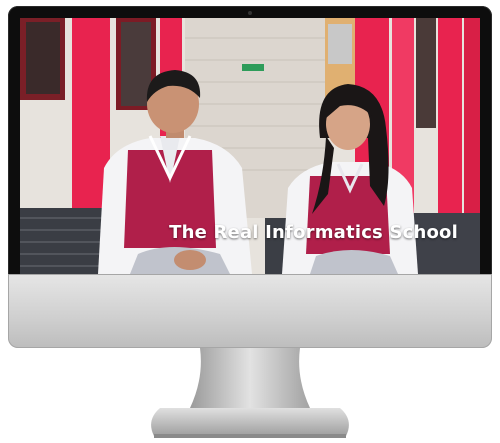  Describe the element at coordinates (253, 67) in the screenshot. I see `exit-sign` at that location.